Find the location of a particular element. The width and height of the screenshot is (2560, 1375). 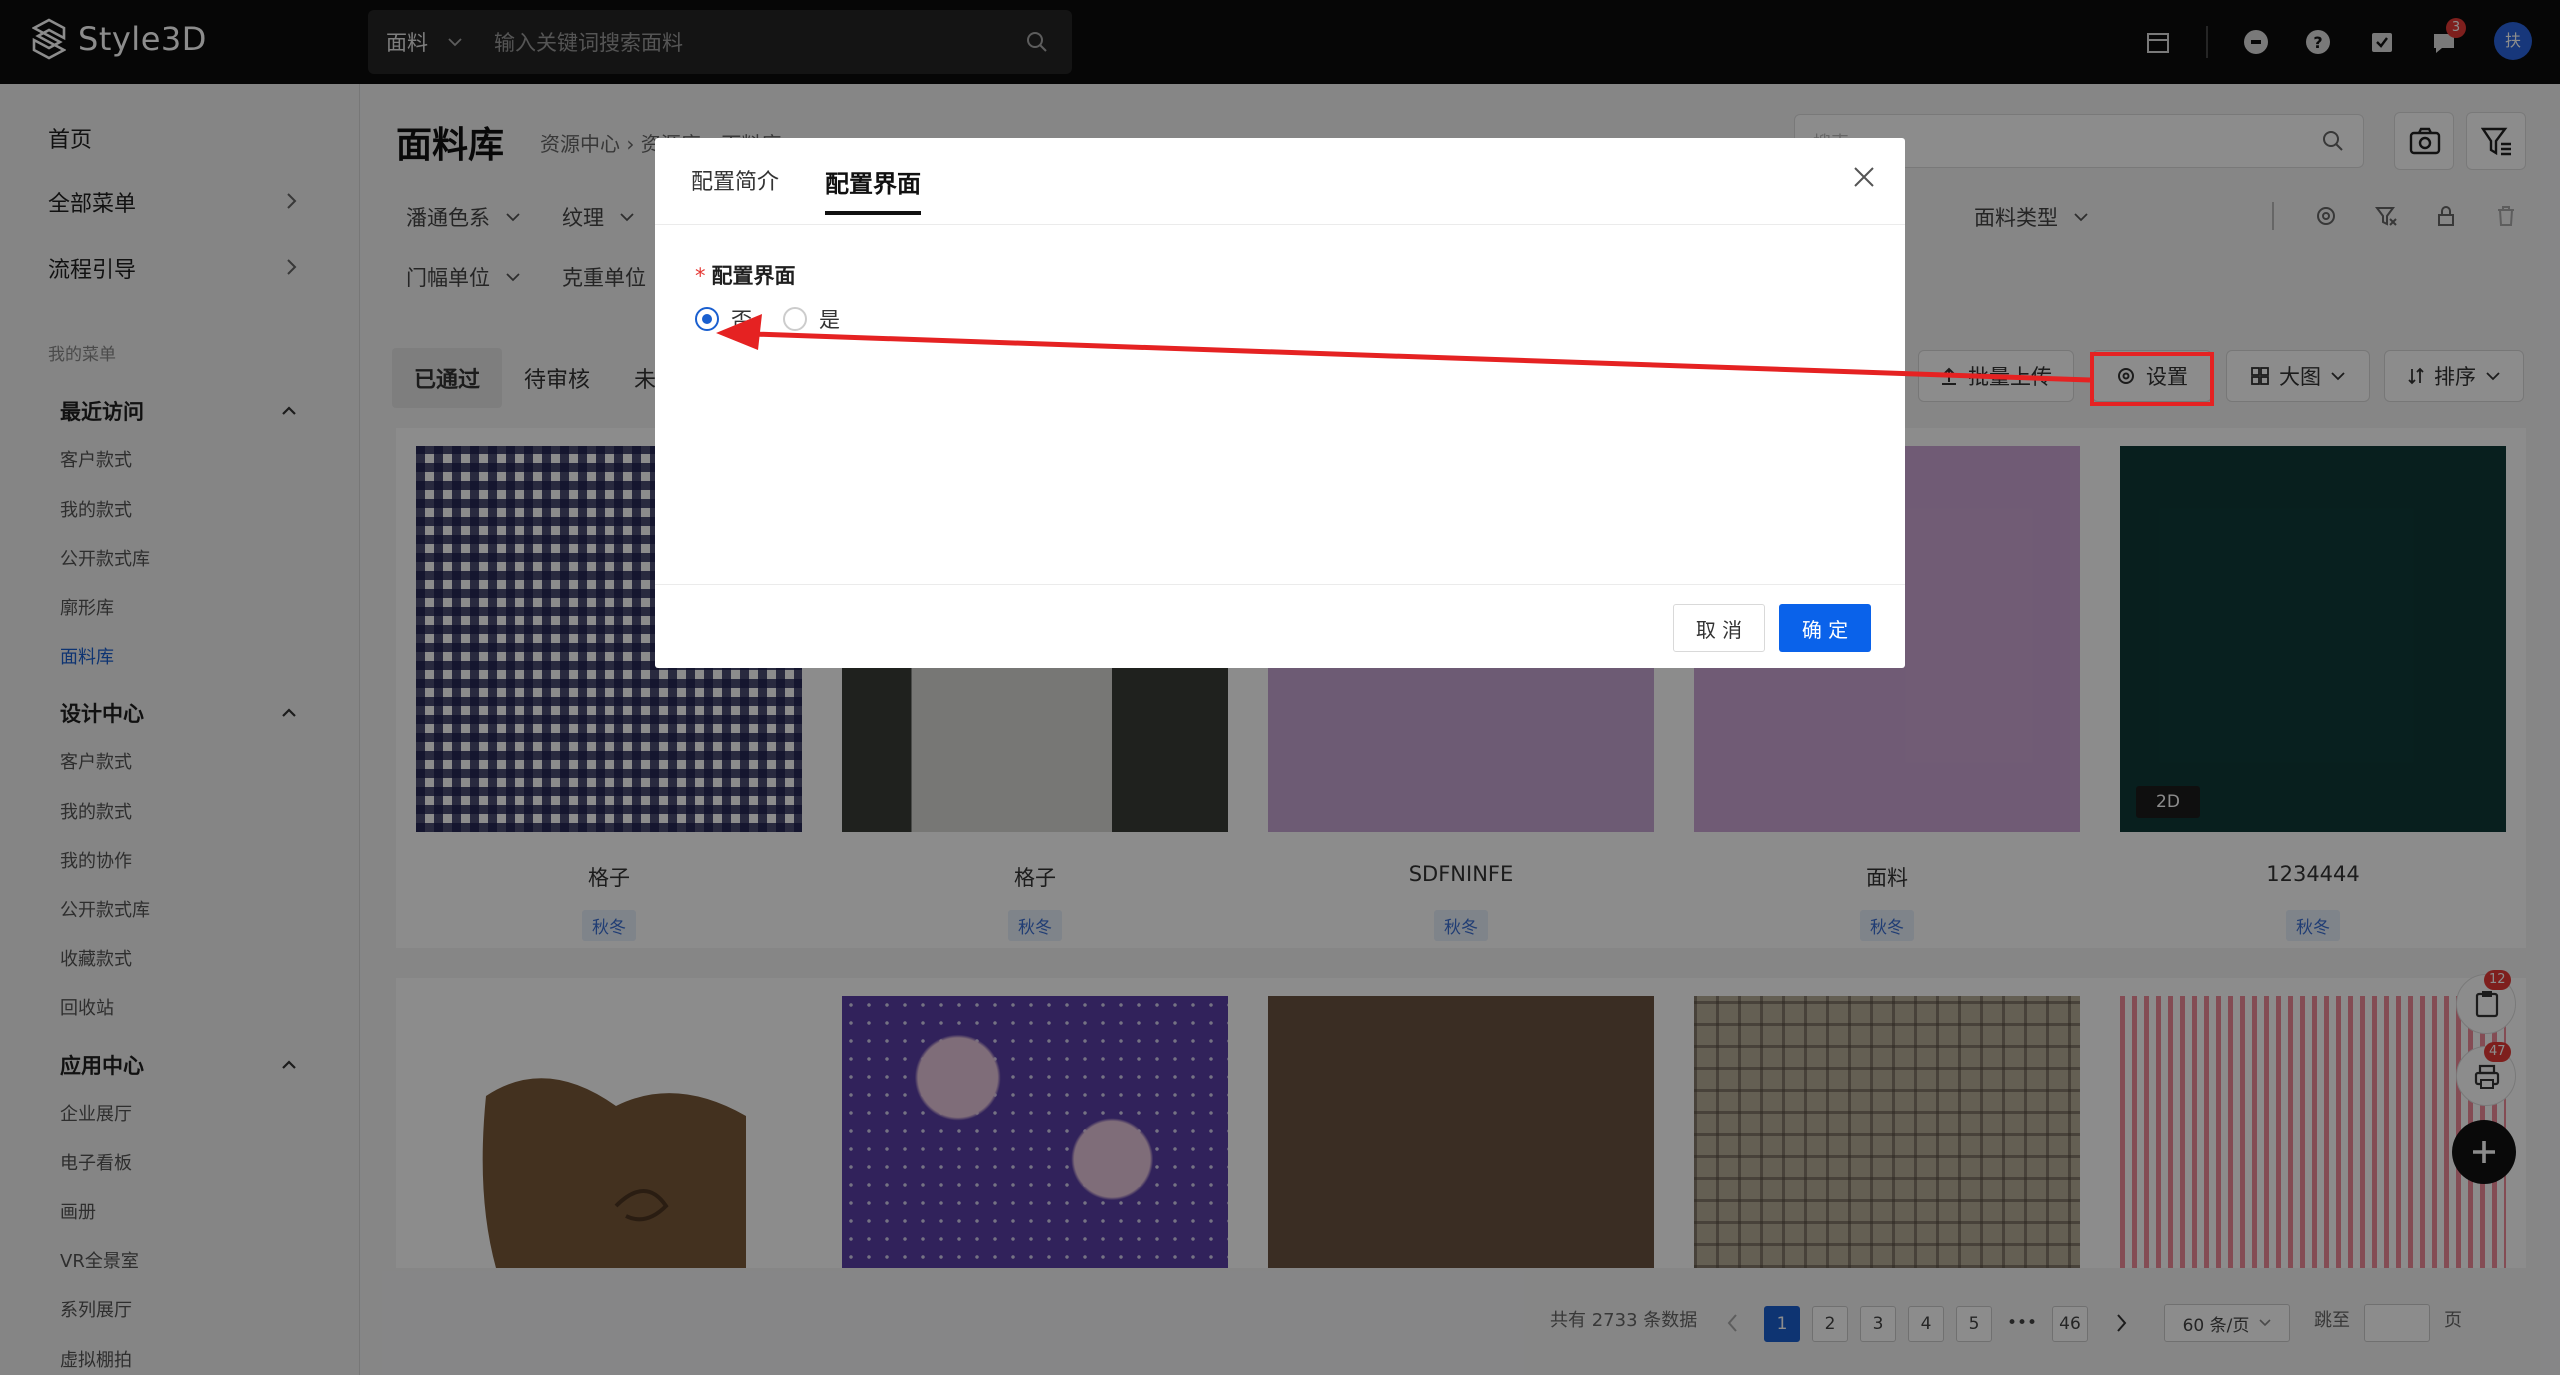

annotation-highlight-box is located at coordinates (2152, 379).